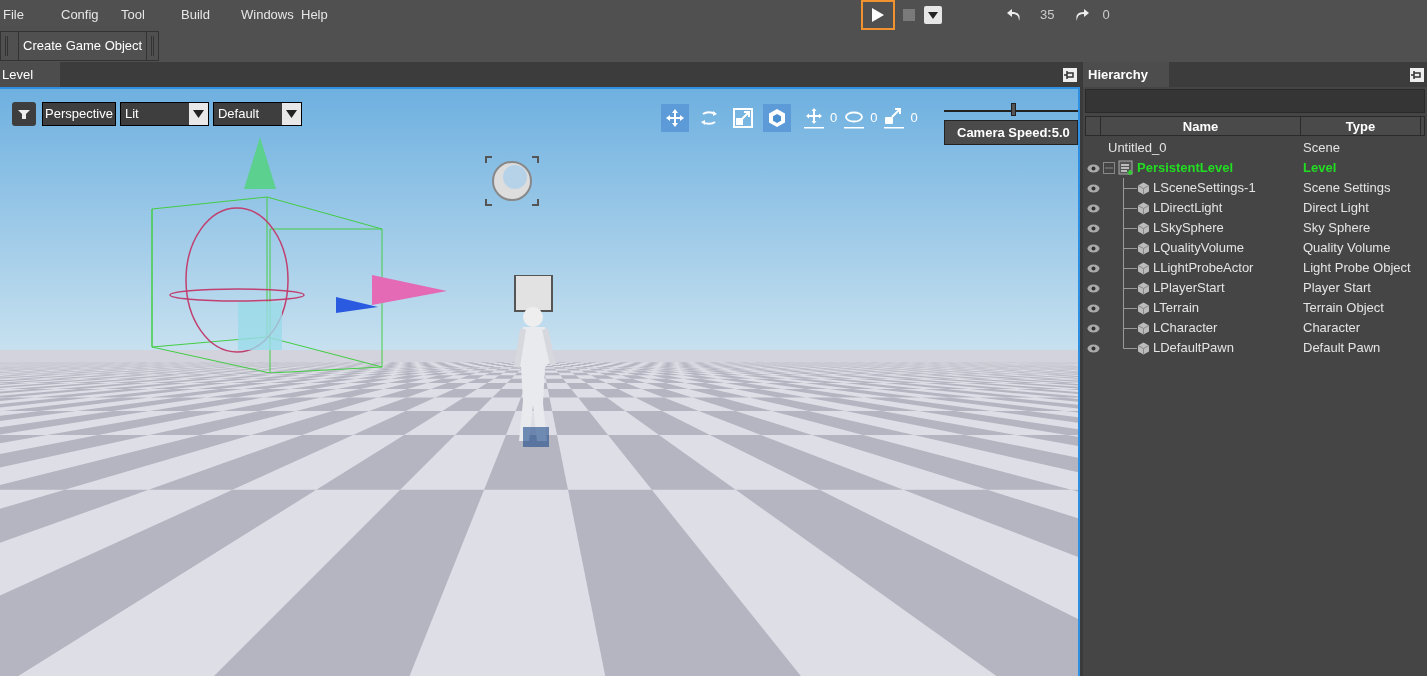 The height and width of the screenshot is (676, 1427). Describe the element at coordinates (1201, 126) in the screenshot. I see `column-header: Name` at that location.